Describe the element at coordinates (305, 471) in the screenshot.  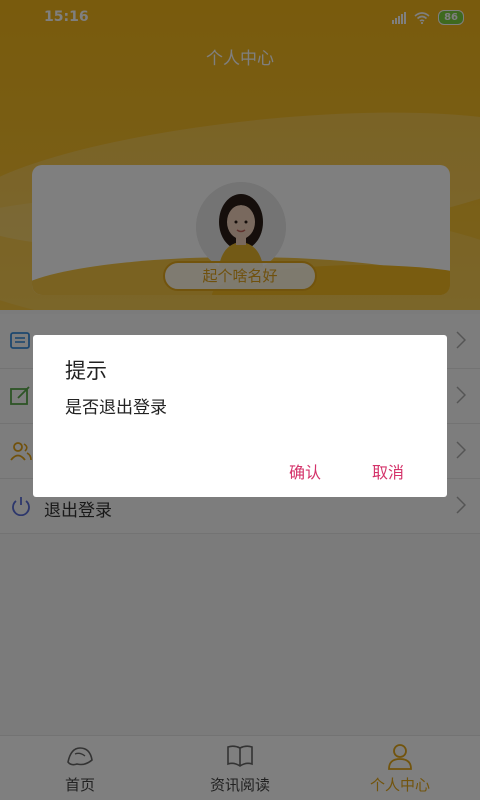
I see `confirm-button: 确认` at that location.